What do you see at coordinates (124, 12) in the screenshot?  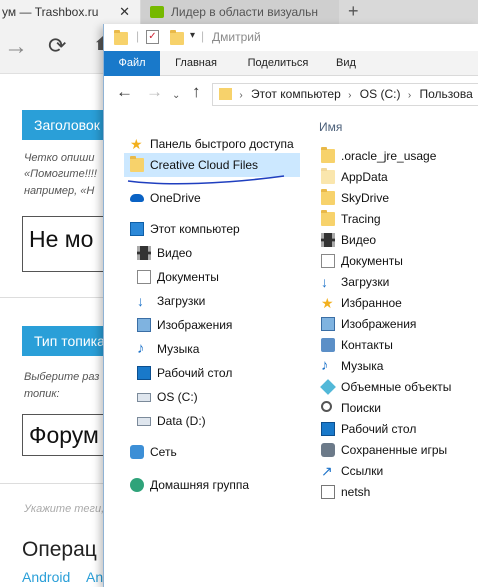 I see `close-tab-icon: ✕` at bounding box center [124, 12].